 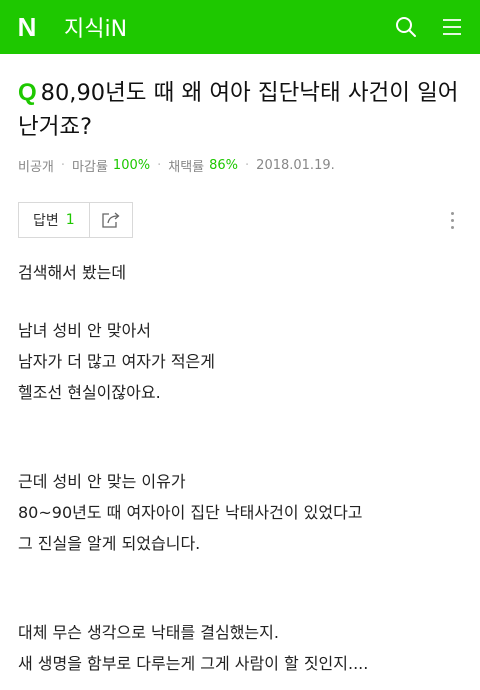 I want to click on author-name: 비공개, so click(x=36, y=167).